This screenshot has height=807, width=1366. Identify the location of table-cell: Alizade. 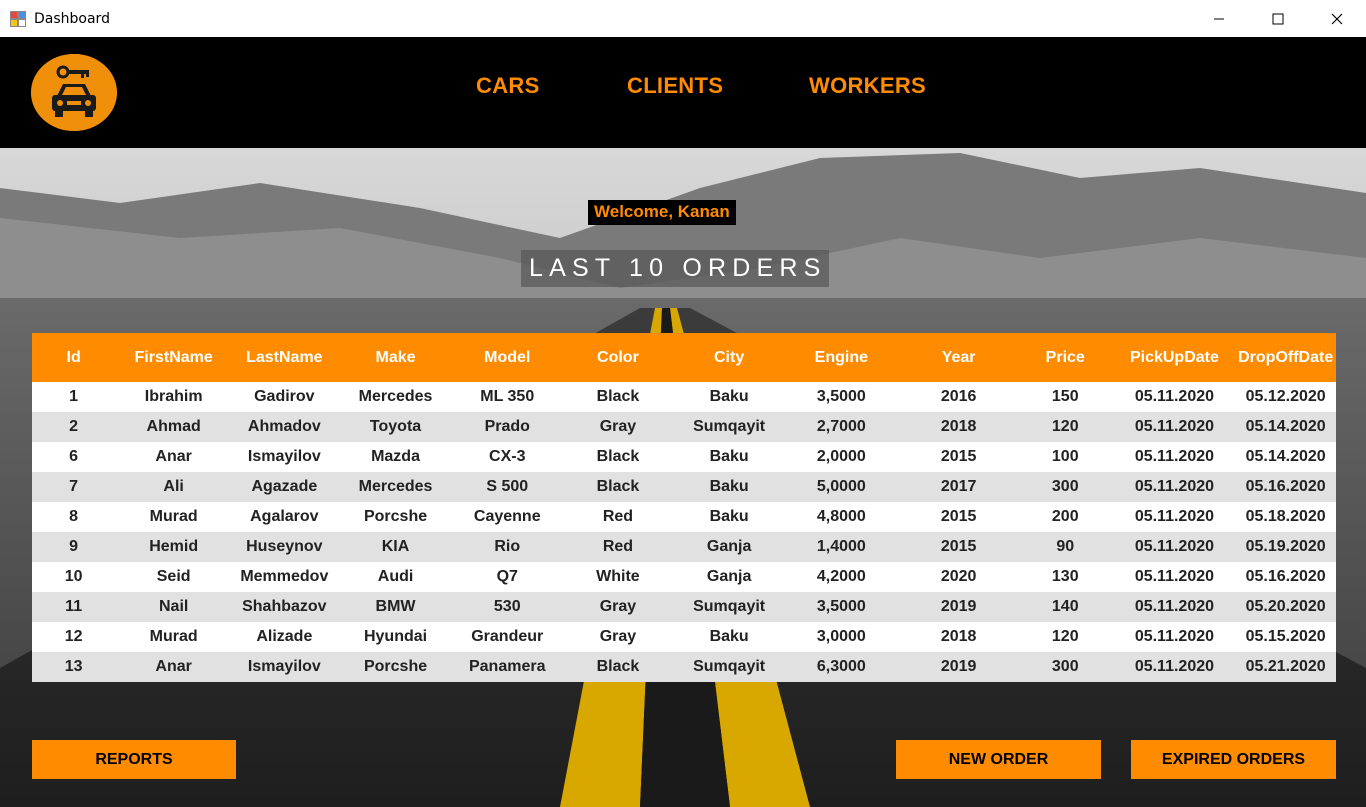
(284, 637).